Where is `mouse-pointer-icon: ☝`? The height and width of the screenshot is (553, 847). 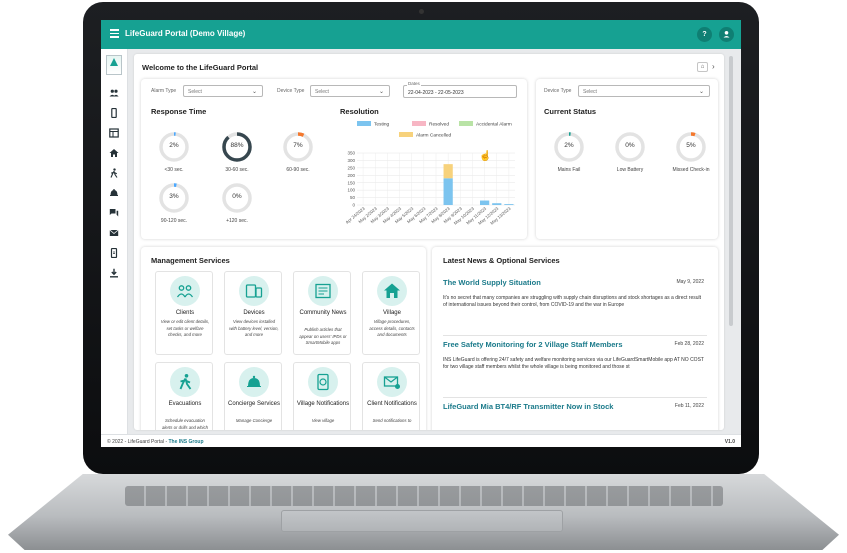 mouse-pointer-icon: ☝ is located at coordinates (485, 156).